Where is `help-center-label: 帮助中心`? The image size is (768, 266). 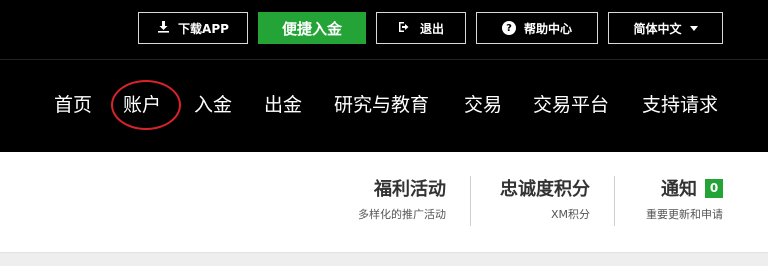 help-center-label: 帮助中心 is located at coordinates (547, 28).